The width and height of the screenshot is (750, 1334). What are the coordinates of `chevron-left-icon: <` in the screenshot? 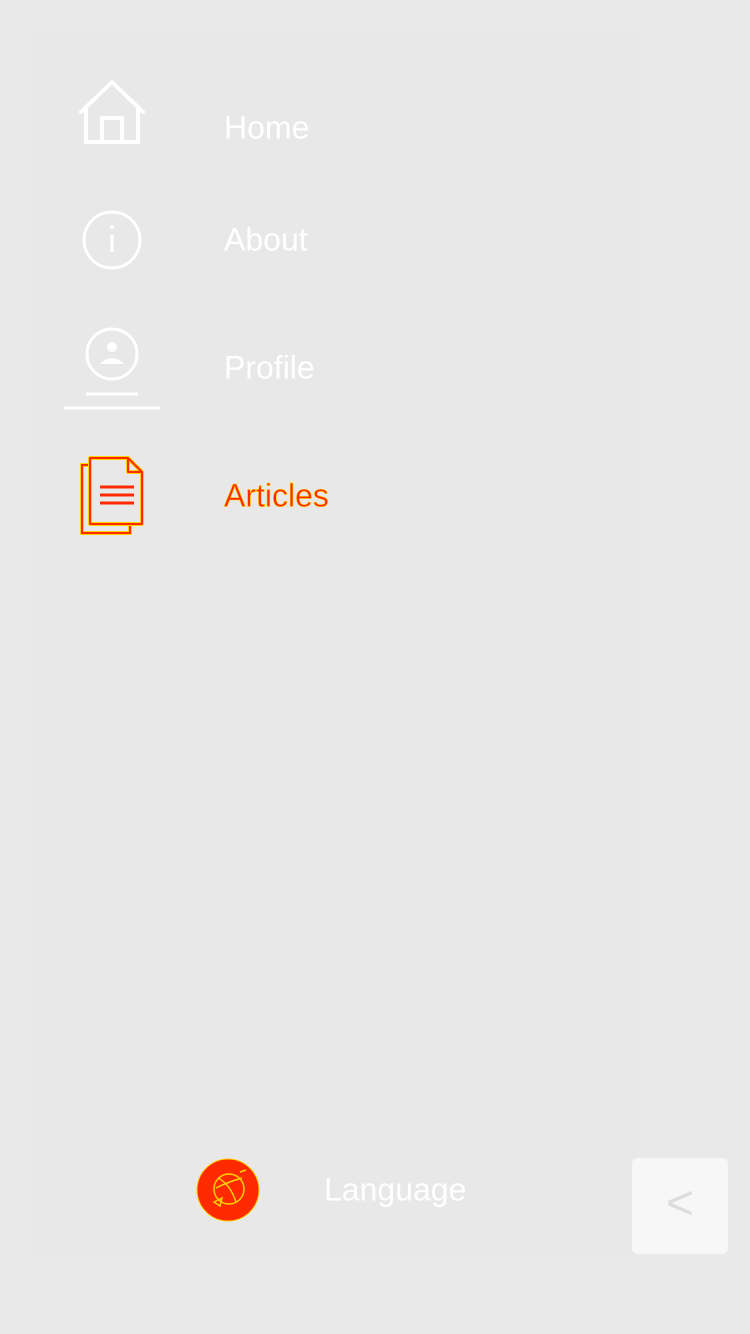 It's located at (680, 1203).